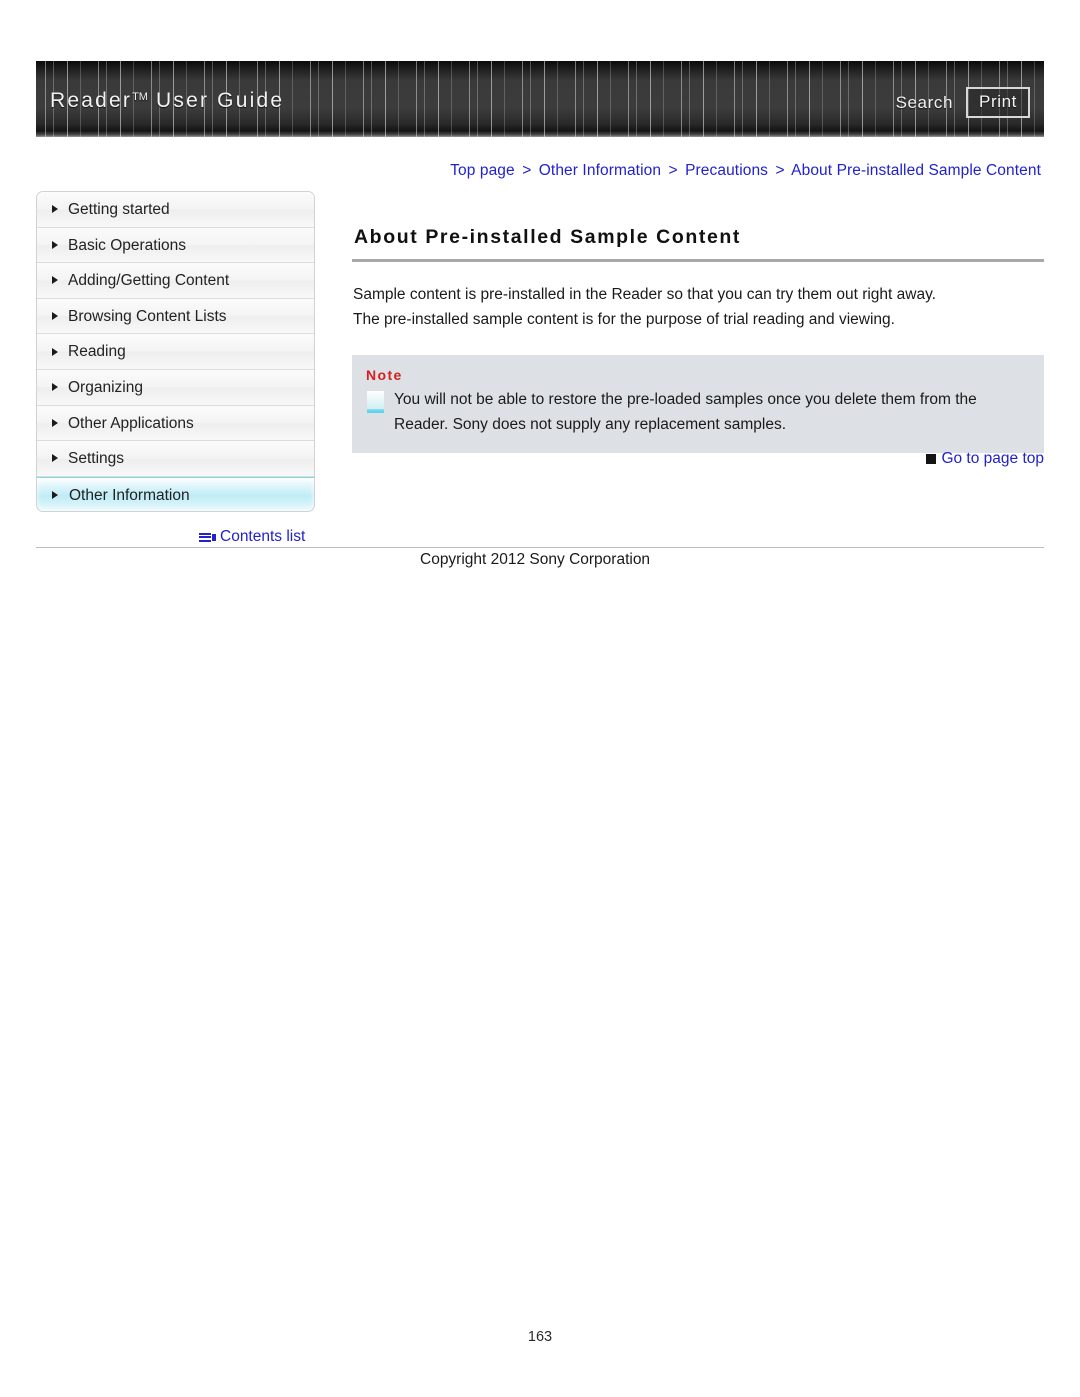 Image resolution: width=1080 pixels, height=1397 pixels. Describe the element at coordinates (149, 281) in the screenshot. I see `sidebar-item-label: Adding/Getting Content` at that location.